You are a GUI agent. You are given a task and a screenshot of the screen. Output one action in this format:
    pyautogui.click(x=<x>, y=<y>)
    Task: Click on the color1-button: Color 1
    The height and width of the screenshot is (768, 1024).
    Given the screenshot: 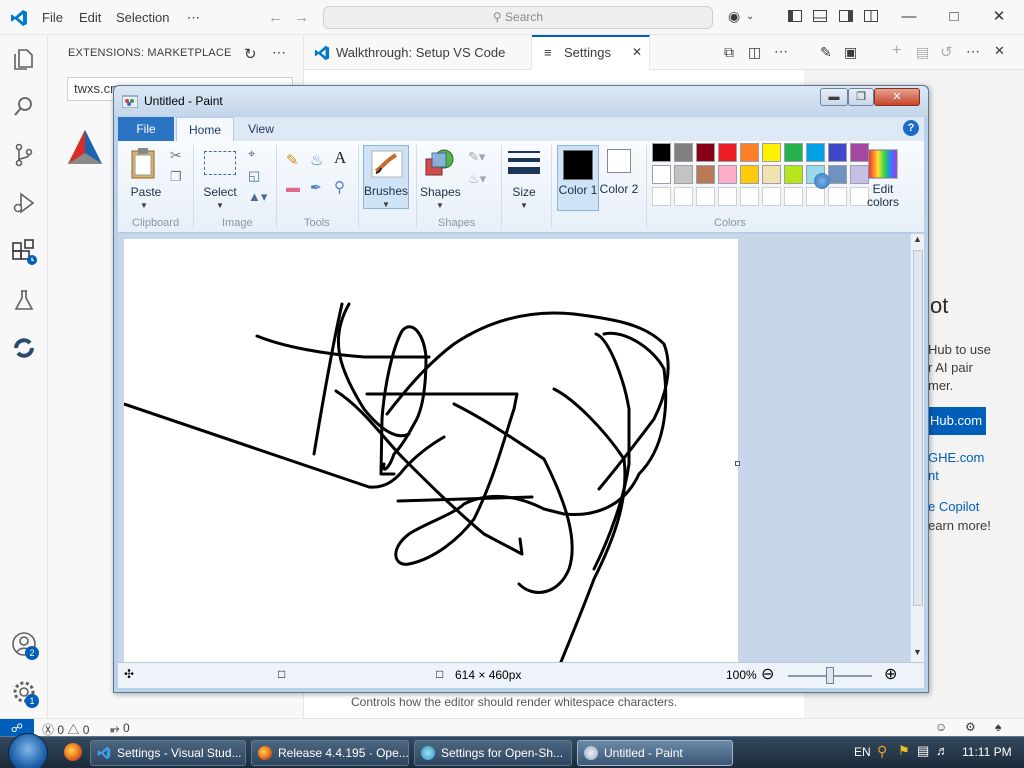 What is the action you would take?
    pyautogui.click(x=578, y=178)
    